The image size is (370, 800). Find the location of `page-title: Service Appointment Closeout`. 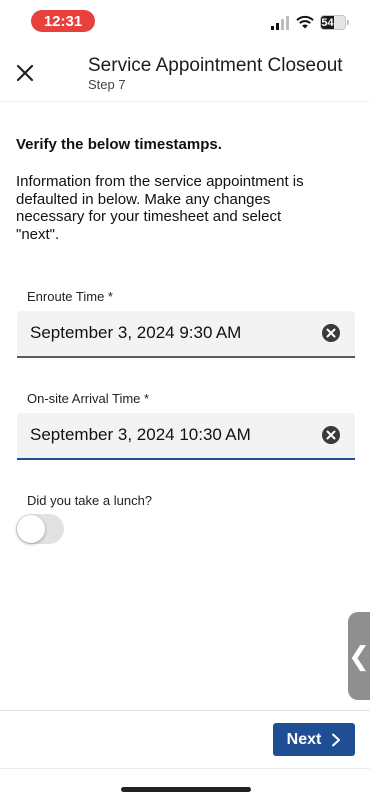

page-title: Service Appointment Closeout is located at coordinates (215, 65).